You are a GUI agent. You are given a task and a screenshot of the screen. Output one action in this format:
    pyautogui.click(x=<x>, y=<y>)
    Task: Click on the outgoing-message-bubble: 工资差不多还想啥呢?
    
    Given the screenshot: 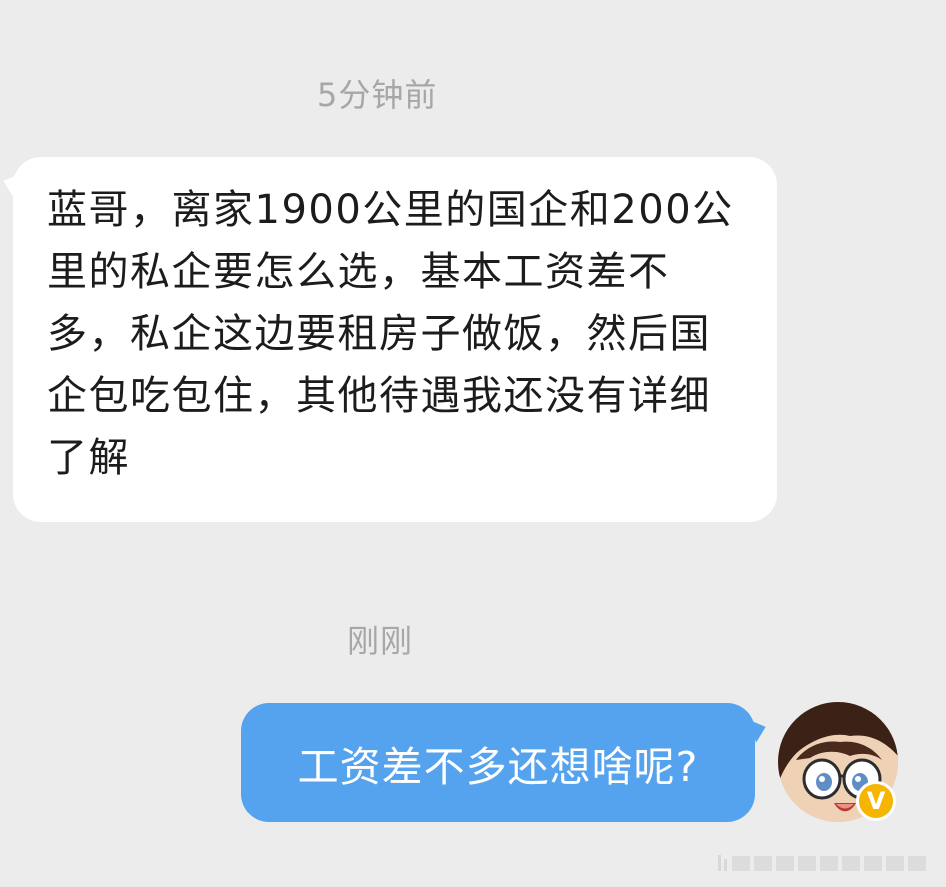 What is the action you would take?
    pyautogui.click(x=498, y=762)
    